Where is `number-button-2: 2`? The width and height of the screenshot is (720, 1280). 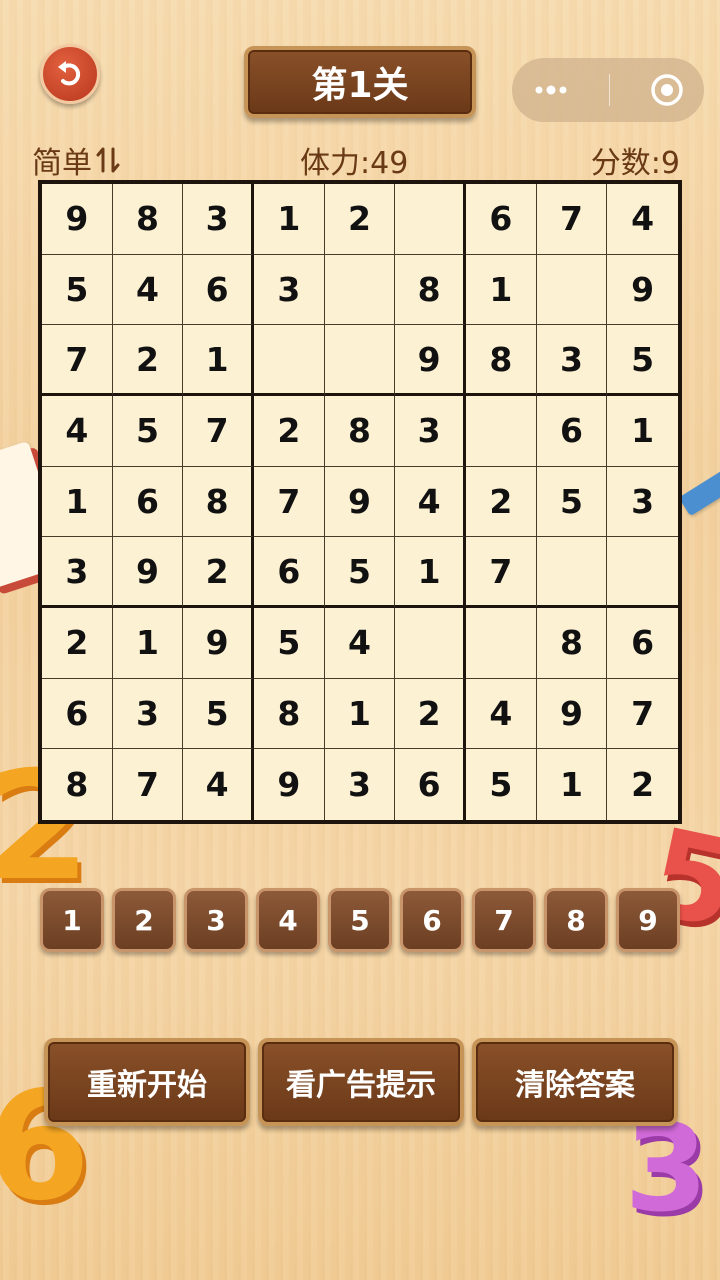
number-button-2: 2 is located at coordinates (144, 920).